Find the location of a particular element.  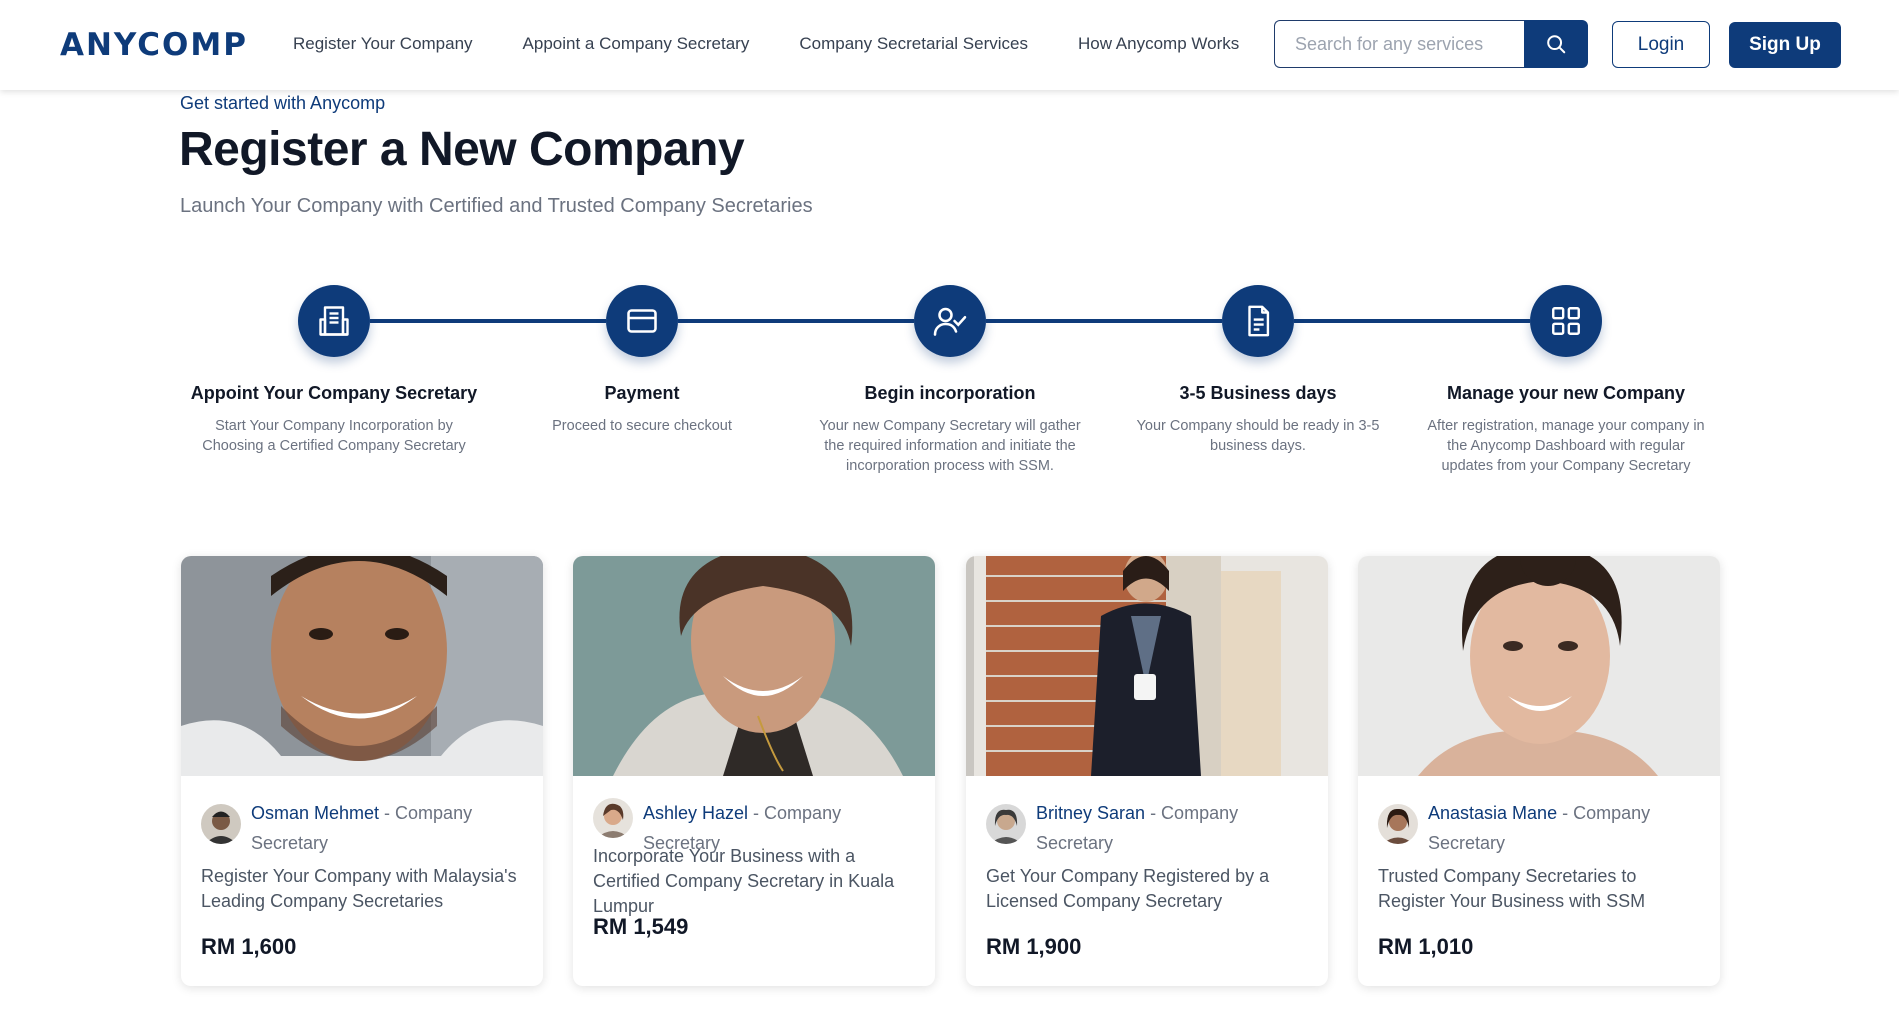

search-input is located at coordinates (1399, 44).